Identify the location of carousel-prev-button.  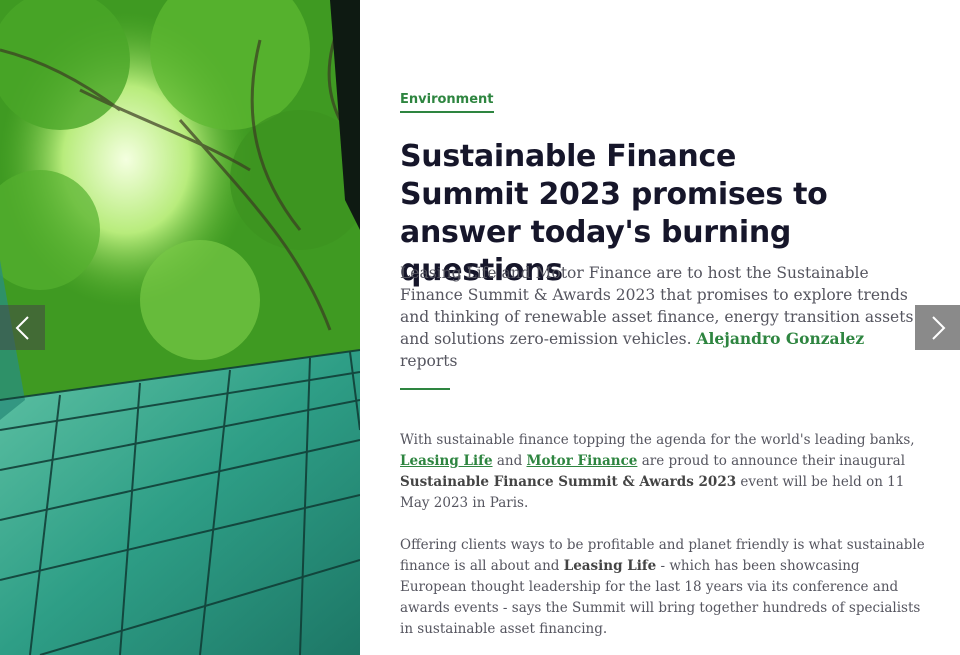
(22, 327).